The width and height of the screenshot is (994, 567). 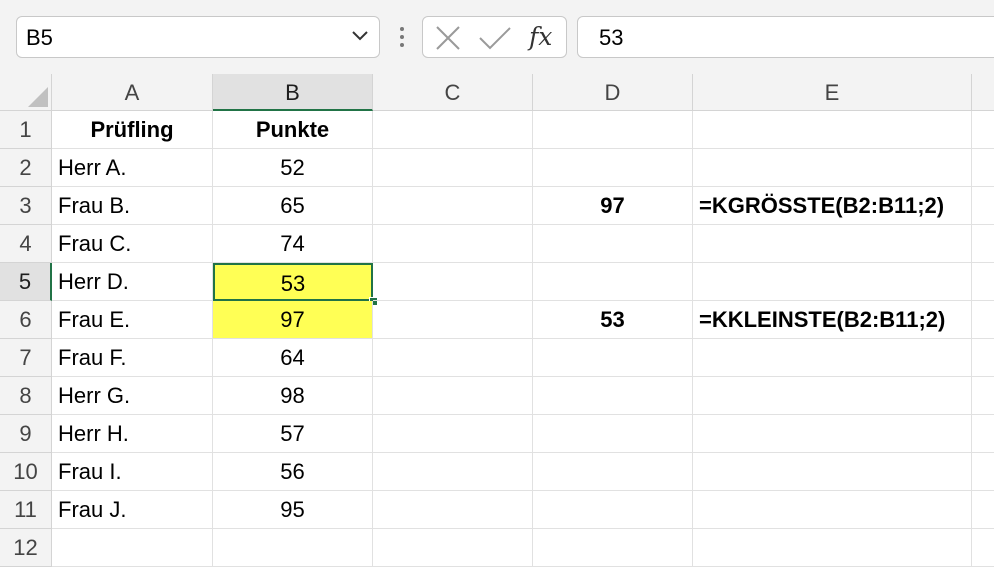 What do you see at coordinates (293, 548) in the screenshot?
I see `cell-b12` at bounding box center [293, 548].